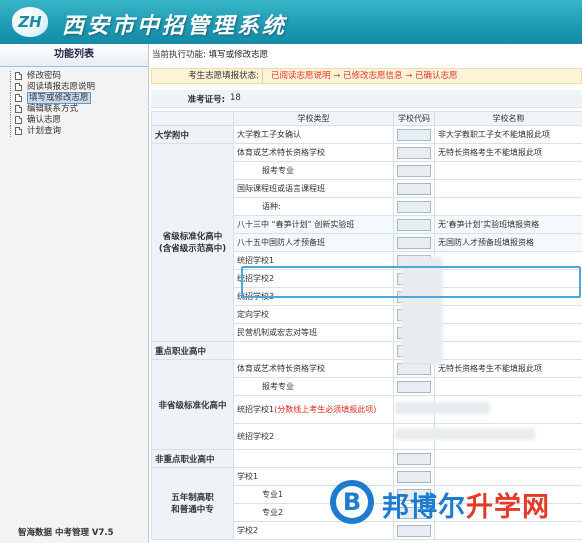 This screenshot has width=582, height=543. What do you see at coordinates (207, 76) in the screenshot?
I see `status-label: 考生志愿填报状态:` at bounding box center [207, 76].